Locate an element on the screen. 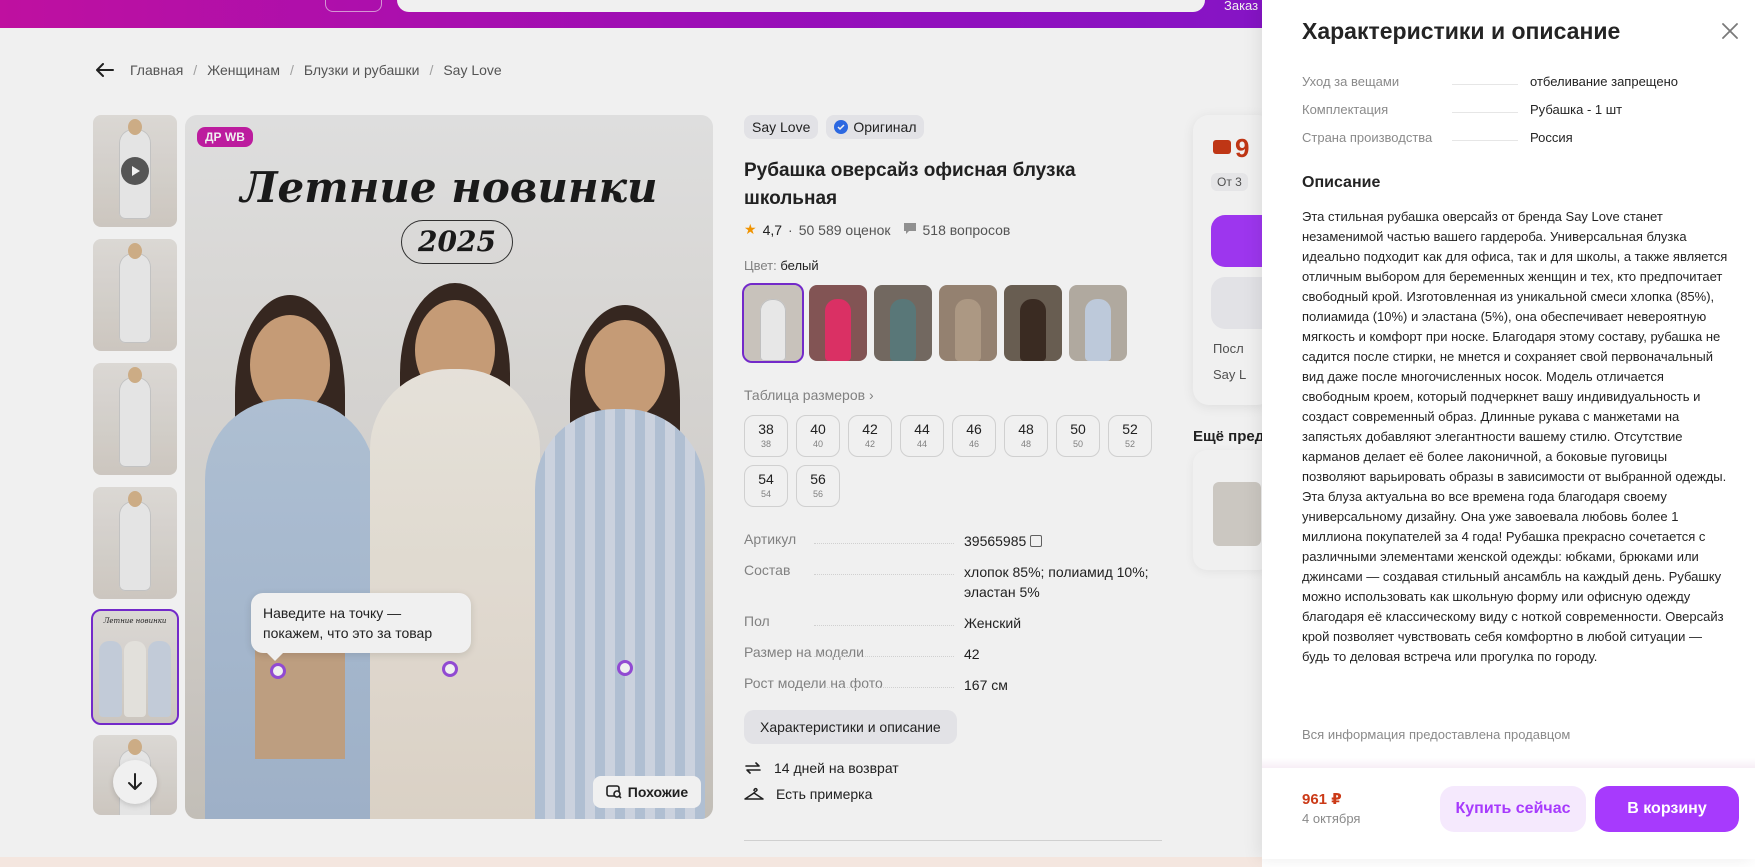 The image size is (1755, 867). seller-note: Вся информация предоставлена продавцом is located at coordinates (1436, 734).